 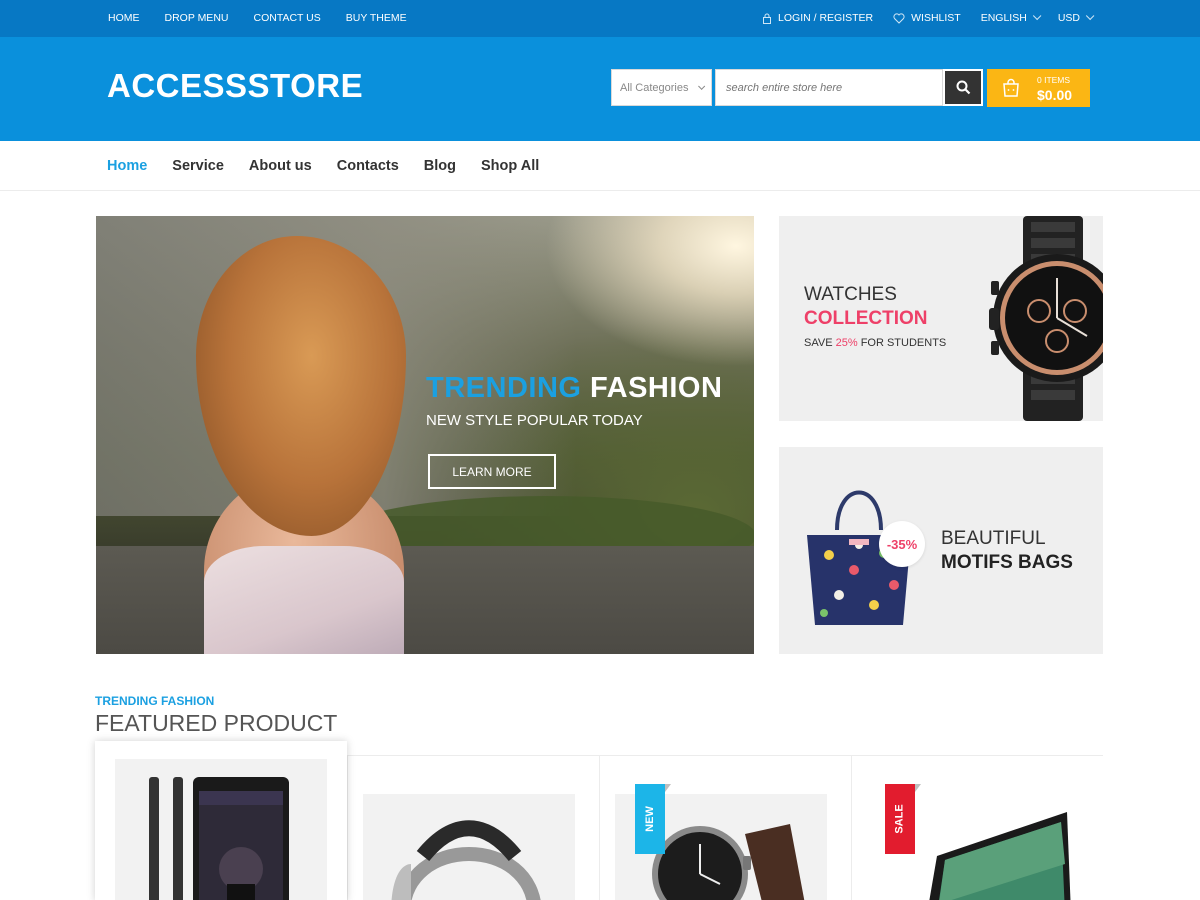 I want to click on nav-item-shop-all: Shop All, so click(x=510, y=166).